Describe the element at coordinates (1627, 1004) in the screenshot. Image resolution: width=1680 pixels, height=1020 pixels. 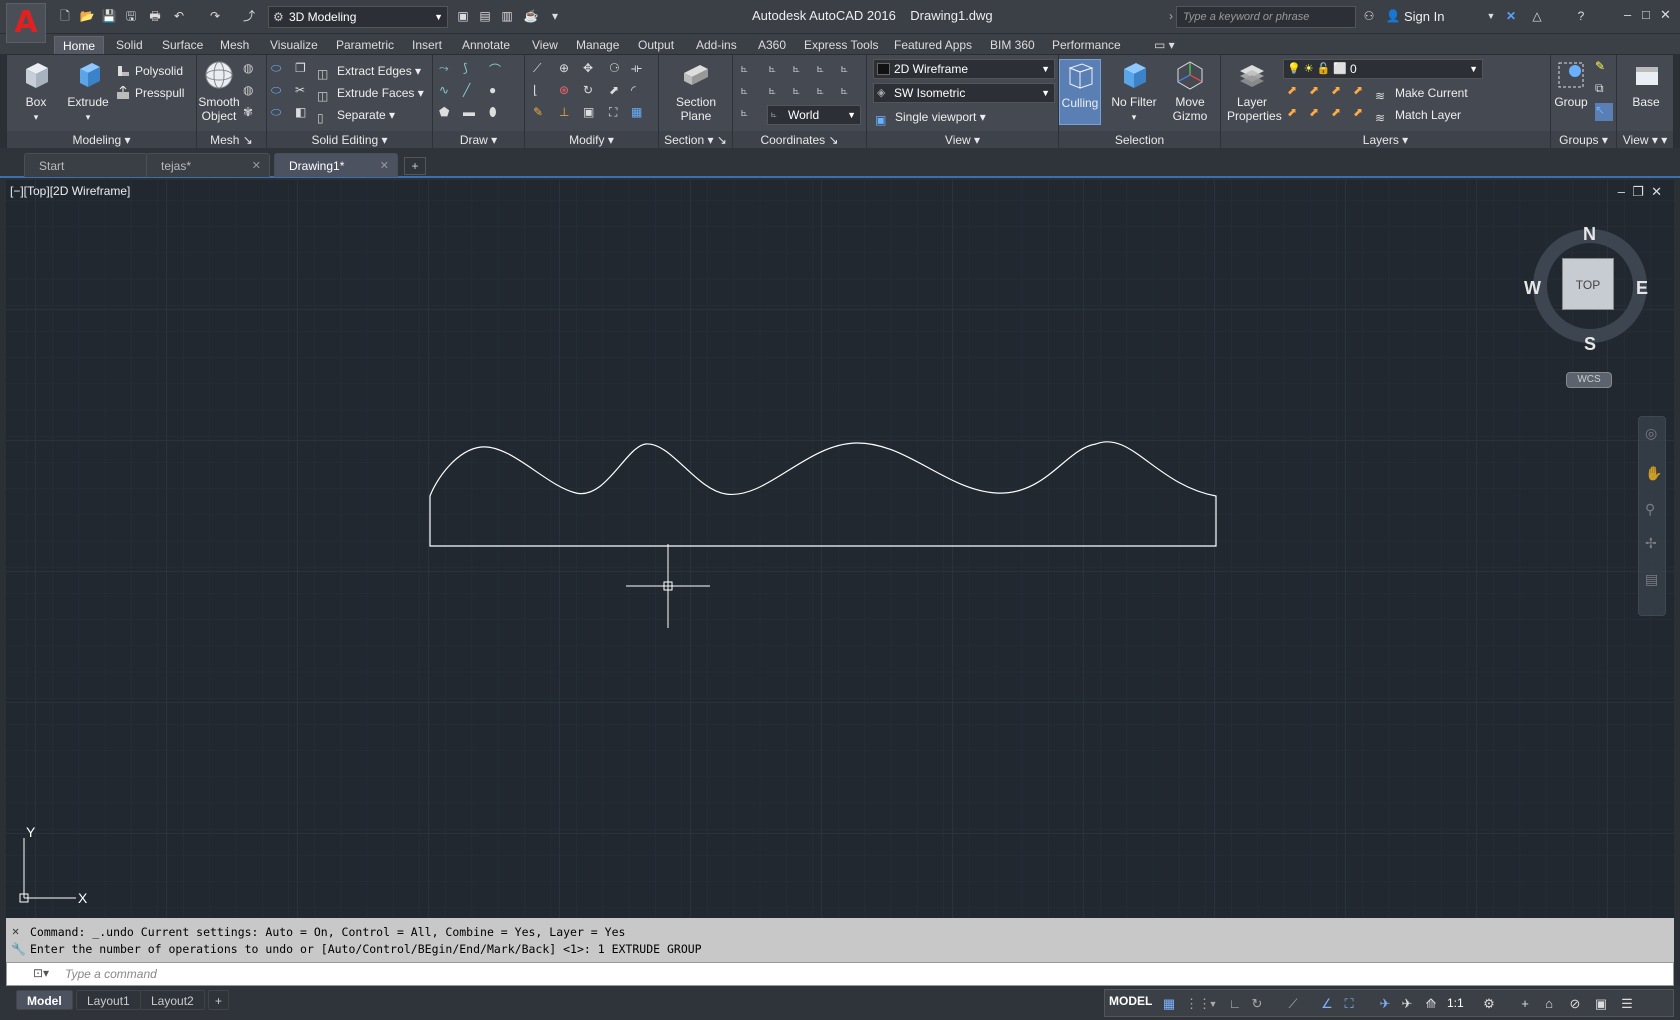
I see `customization-menu-icon: ☰` at that location.